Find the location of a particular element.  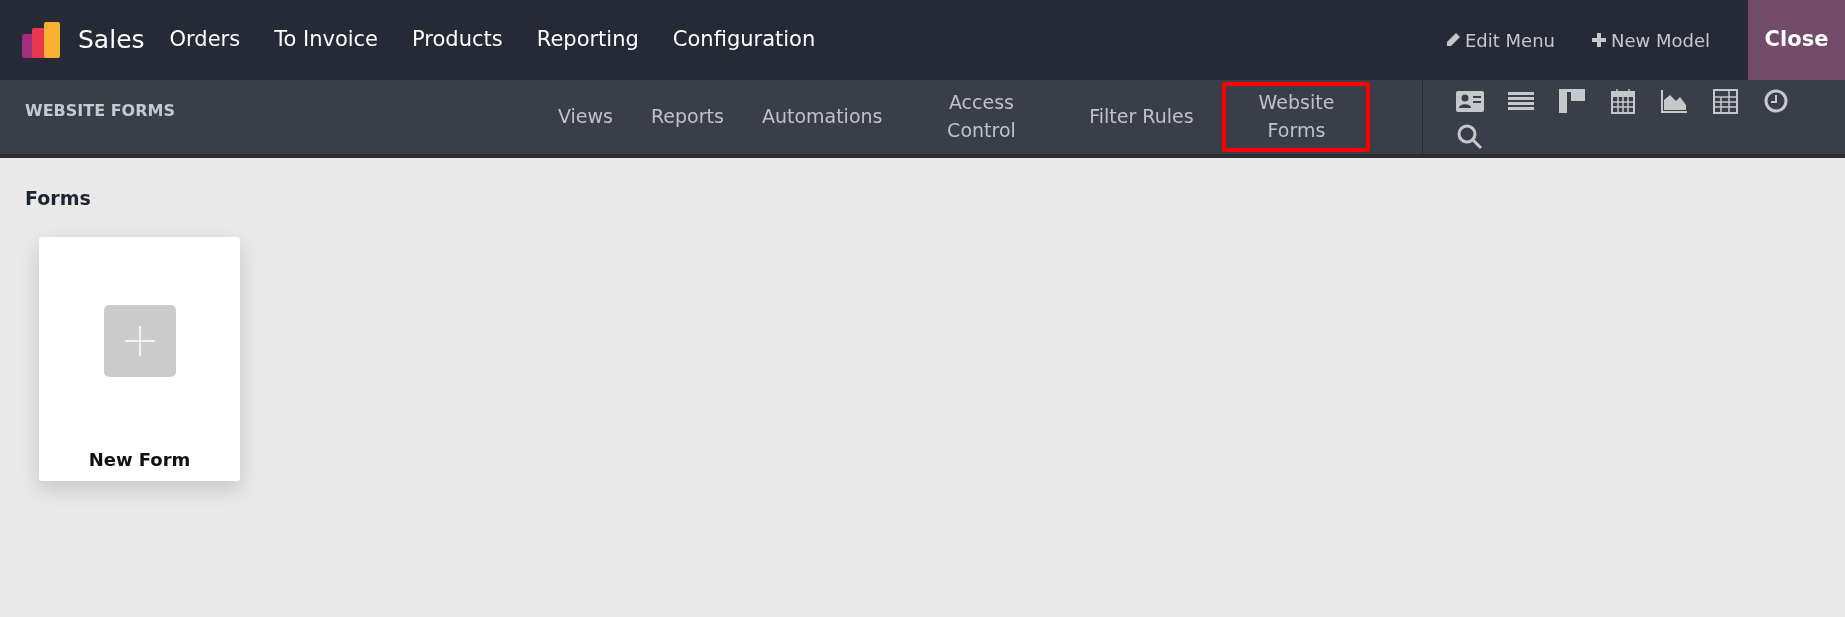

menu-item: Products is located at coordinates (457, 40).